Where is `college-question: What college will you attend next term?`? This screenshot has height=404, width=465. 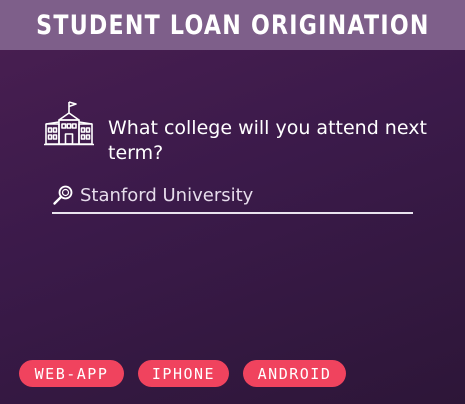 college-question: What college will you attend next term? is located at coordinates (267, 140).